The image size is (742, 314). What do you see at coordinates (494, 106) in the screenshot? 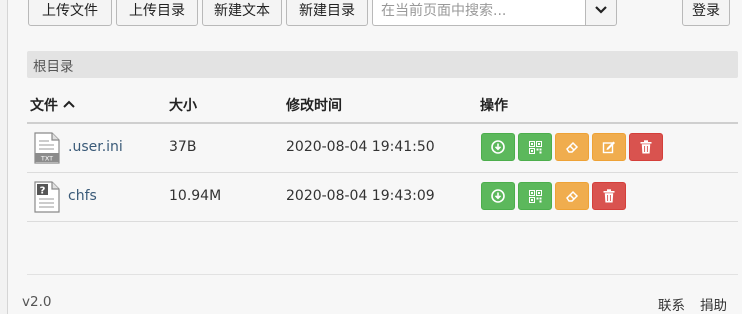
I see `column-header-actions: 操作` at bounding box center [494, 106].